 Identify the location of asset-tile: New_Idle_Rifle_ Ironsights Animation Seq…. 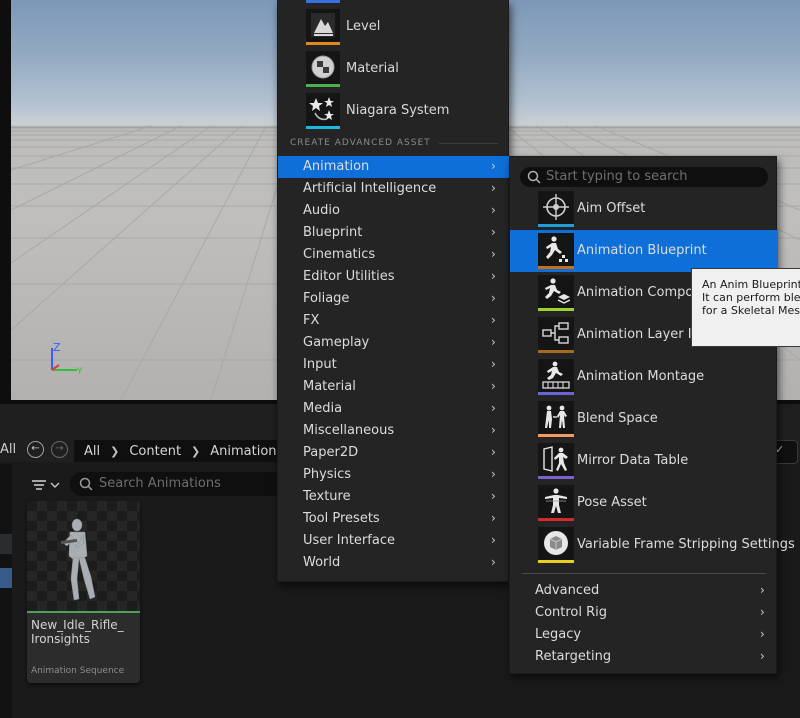
(83, 592).